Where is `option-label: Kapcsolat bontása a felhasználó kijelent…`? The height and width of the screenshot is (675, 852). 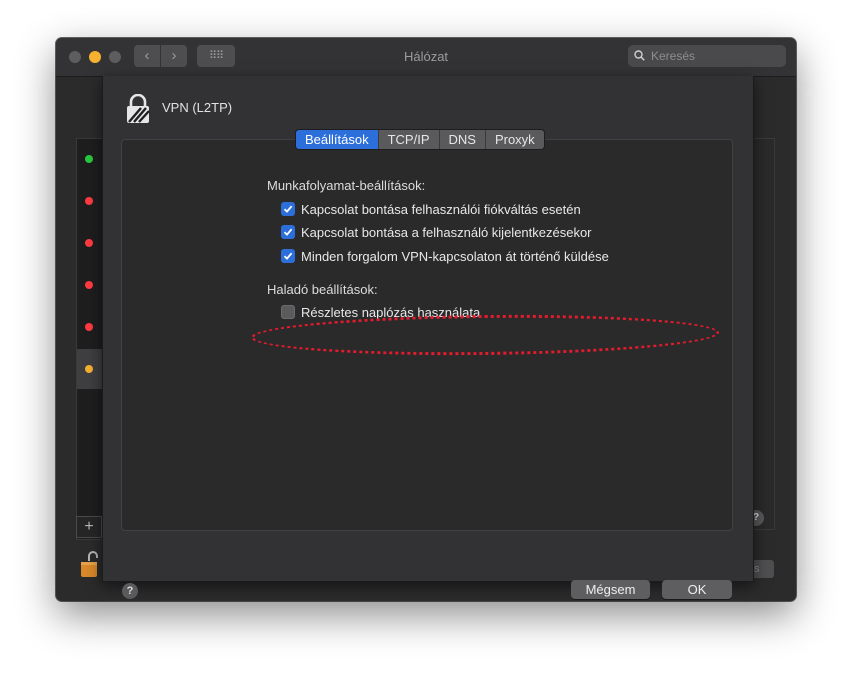
option-label: Kapcsolat bontása a felhasználó kijelent… is located at coordinates (446, 232).